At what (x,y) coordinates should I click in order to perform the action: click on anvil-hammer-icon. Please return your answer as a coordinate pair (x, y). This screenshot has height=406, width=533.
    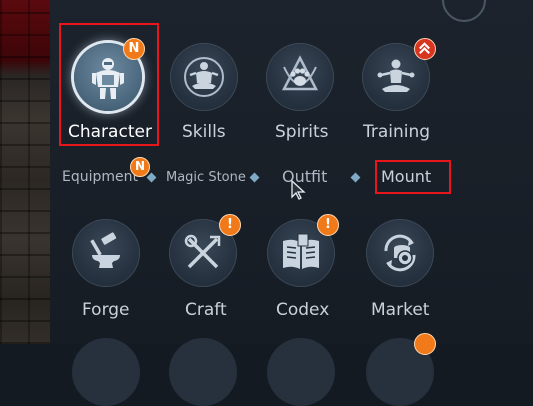
    Looking at the image, I should click on (105, 250).